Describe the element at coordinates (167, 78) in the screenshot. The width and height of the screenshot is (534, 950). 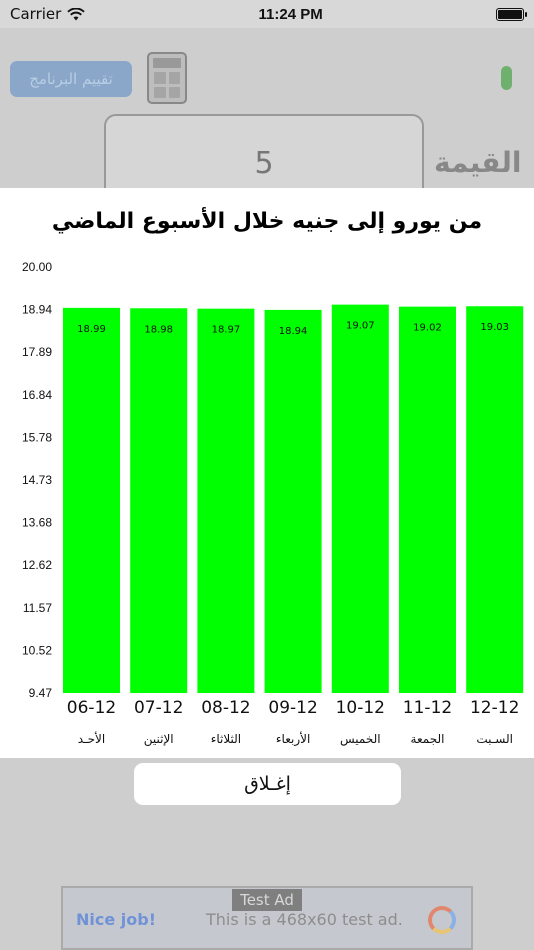
I see `calculator-icon` at that location.